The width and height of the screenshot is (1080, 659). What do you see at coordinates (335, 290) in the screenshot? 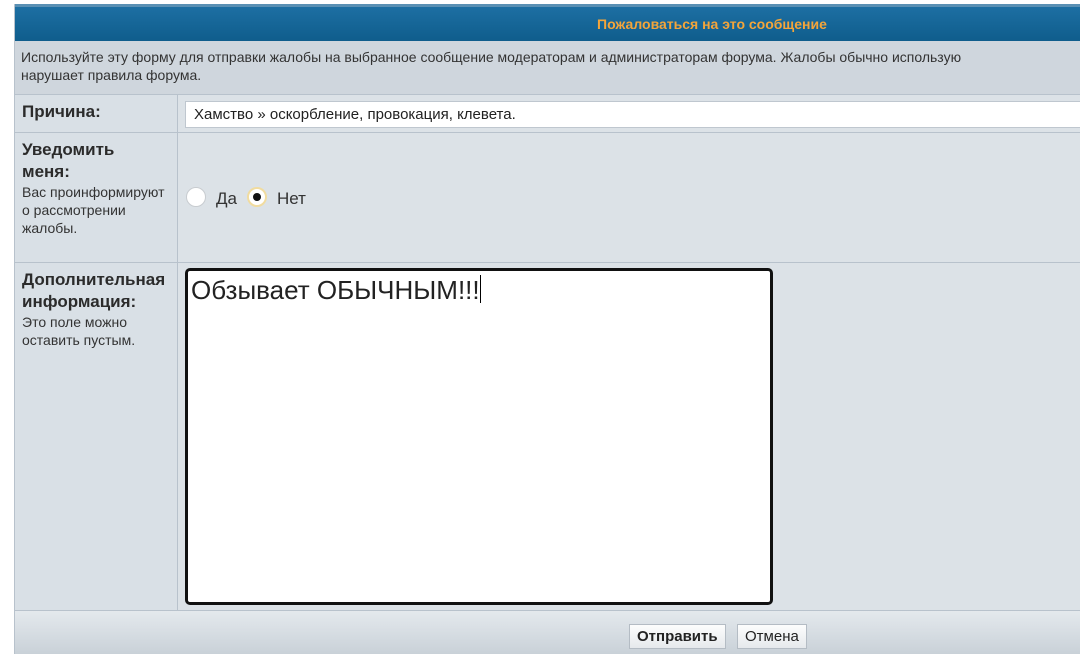
I see `extra-info-text: Обзывает ОБЫЧНЫМ!!!` at bounding box center [335, 290].